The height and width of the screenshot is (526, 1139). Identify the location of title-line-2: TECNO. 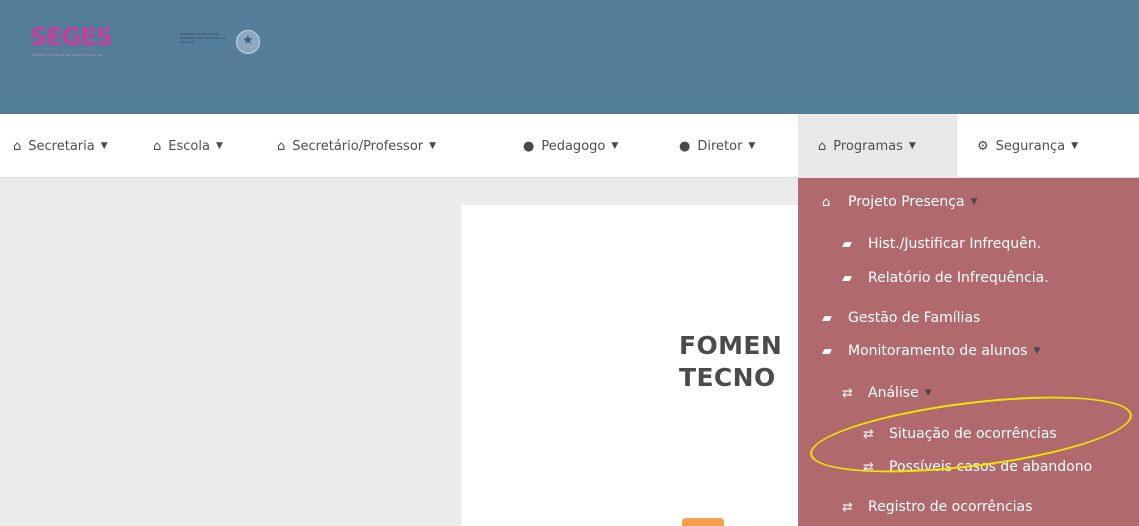
(727, 377).